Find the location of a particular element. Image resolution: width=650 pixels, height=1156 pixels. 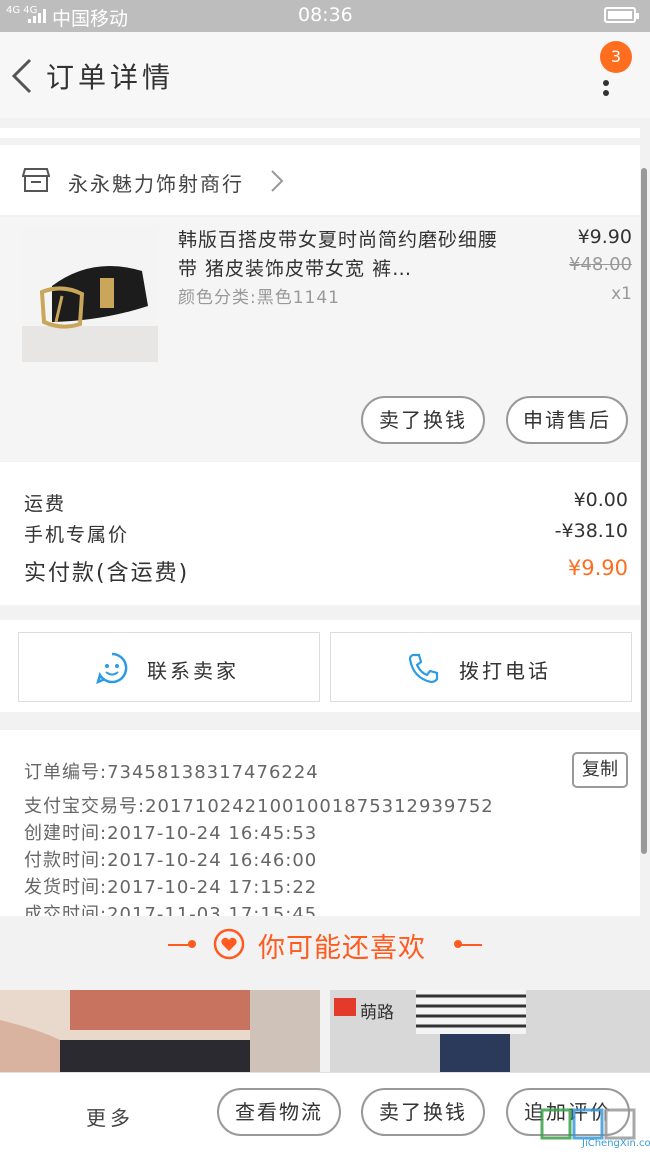

sell-for-cash-bottom-button: 卖了换钱 is located at coordinates (423, 1112).